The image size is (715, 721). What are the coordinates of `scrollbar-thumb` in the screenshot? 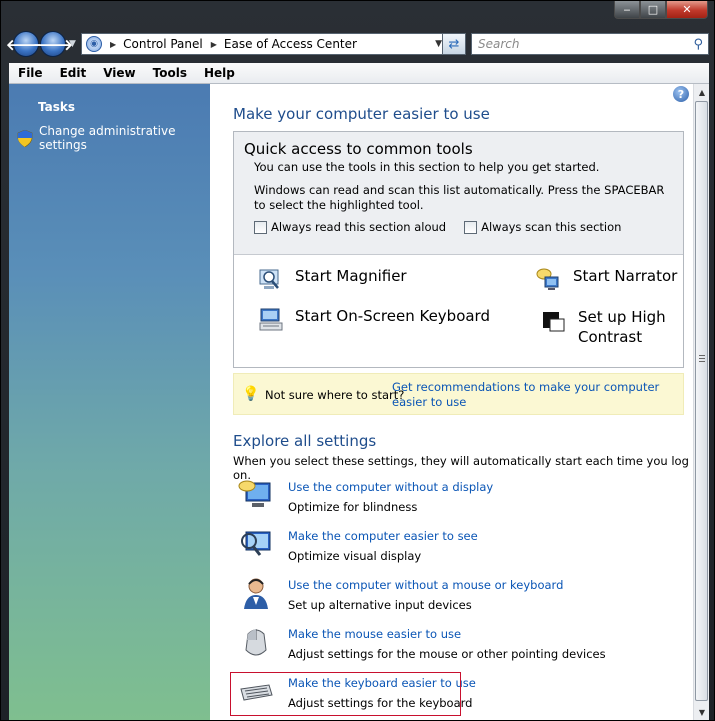 It's located at (701, 401).